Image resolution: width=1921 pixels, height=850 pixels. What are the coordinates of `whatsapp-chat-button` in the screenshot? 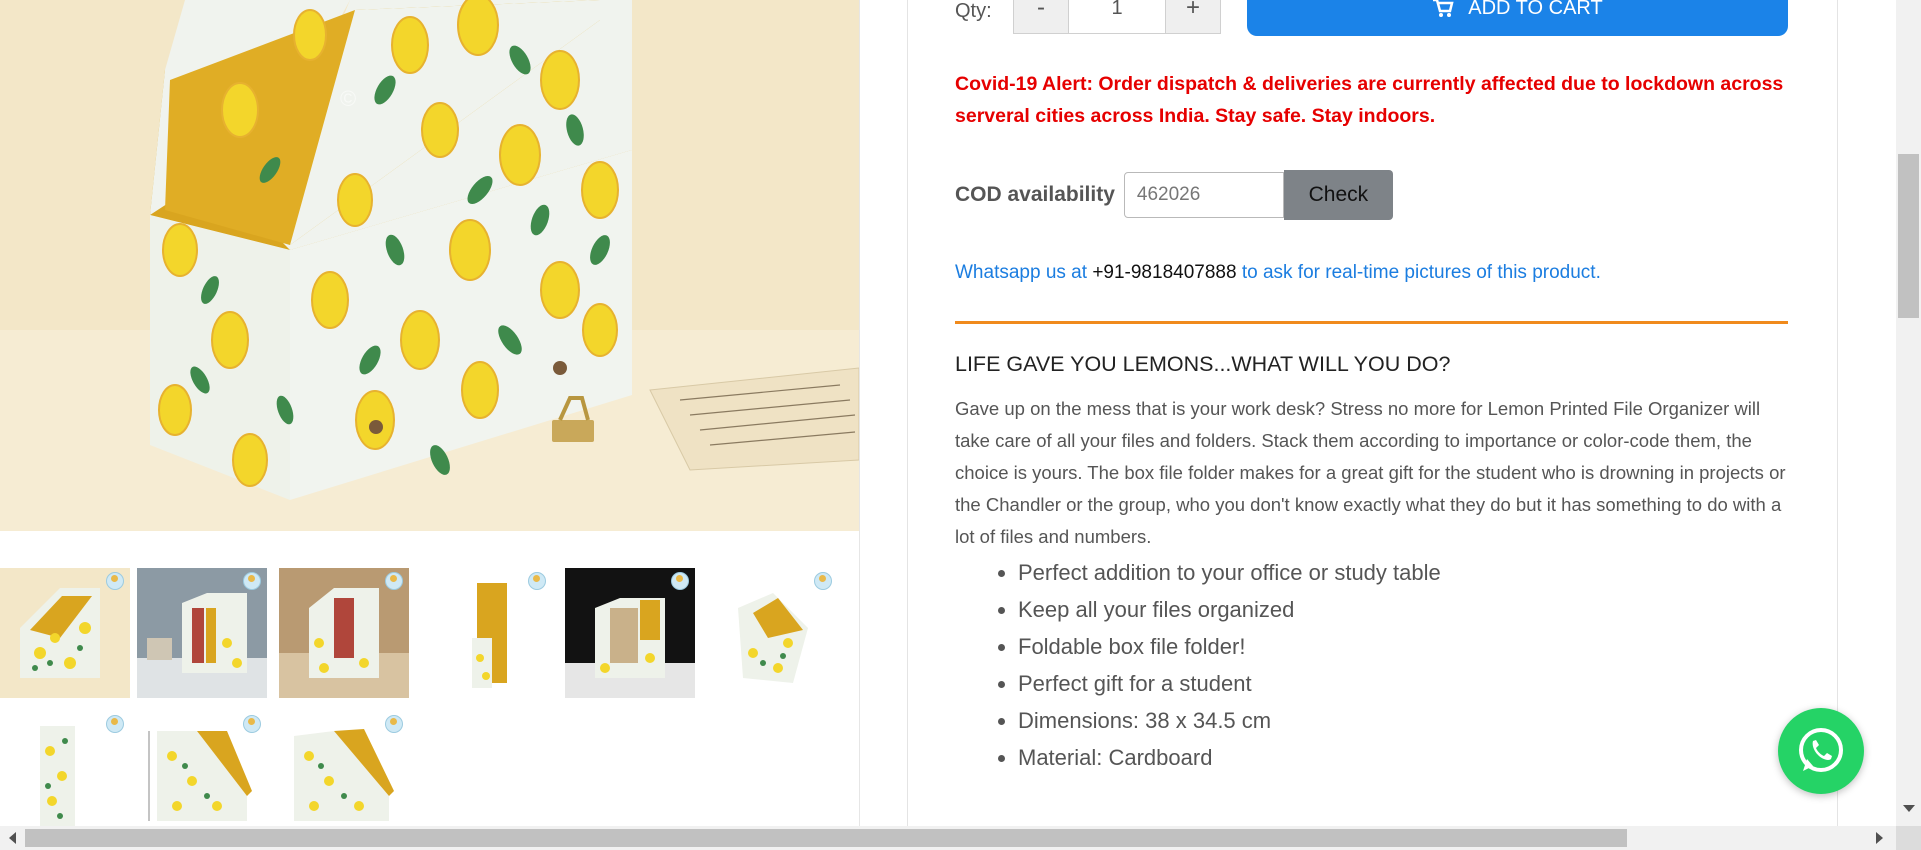 It's located at (1821, 751).